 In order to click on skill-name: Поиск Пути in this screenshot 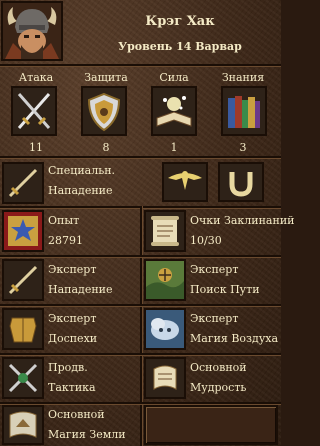, I will do `click(225, 289)`.